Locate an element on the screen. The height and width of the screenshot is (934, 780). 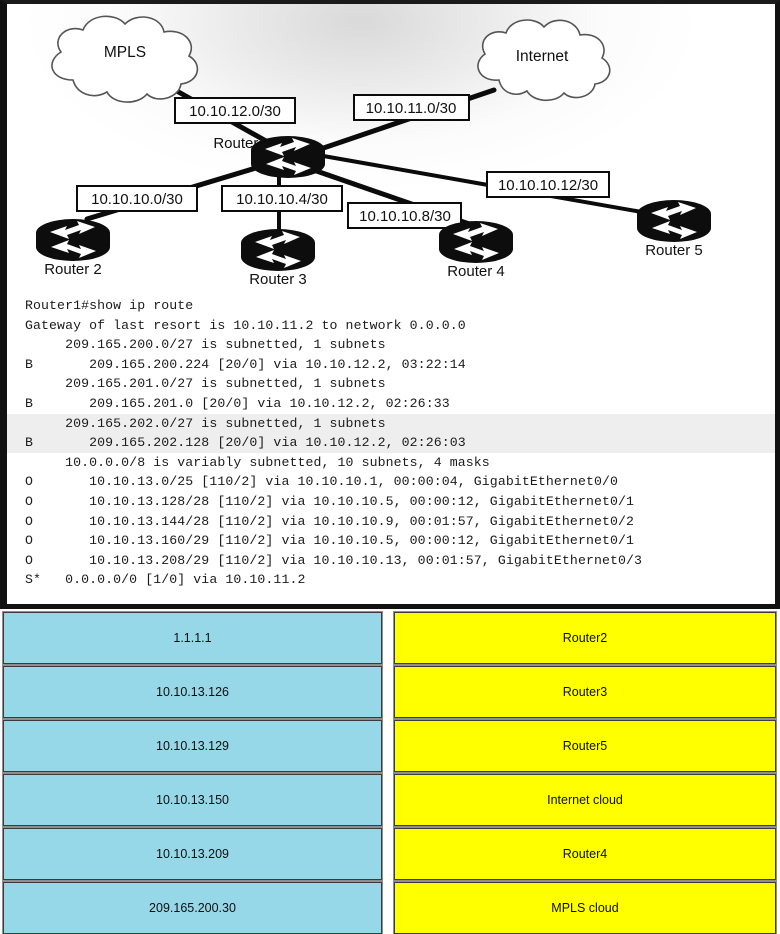
internet-cloud: Internet is located at coordinates (544, 60).